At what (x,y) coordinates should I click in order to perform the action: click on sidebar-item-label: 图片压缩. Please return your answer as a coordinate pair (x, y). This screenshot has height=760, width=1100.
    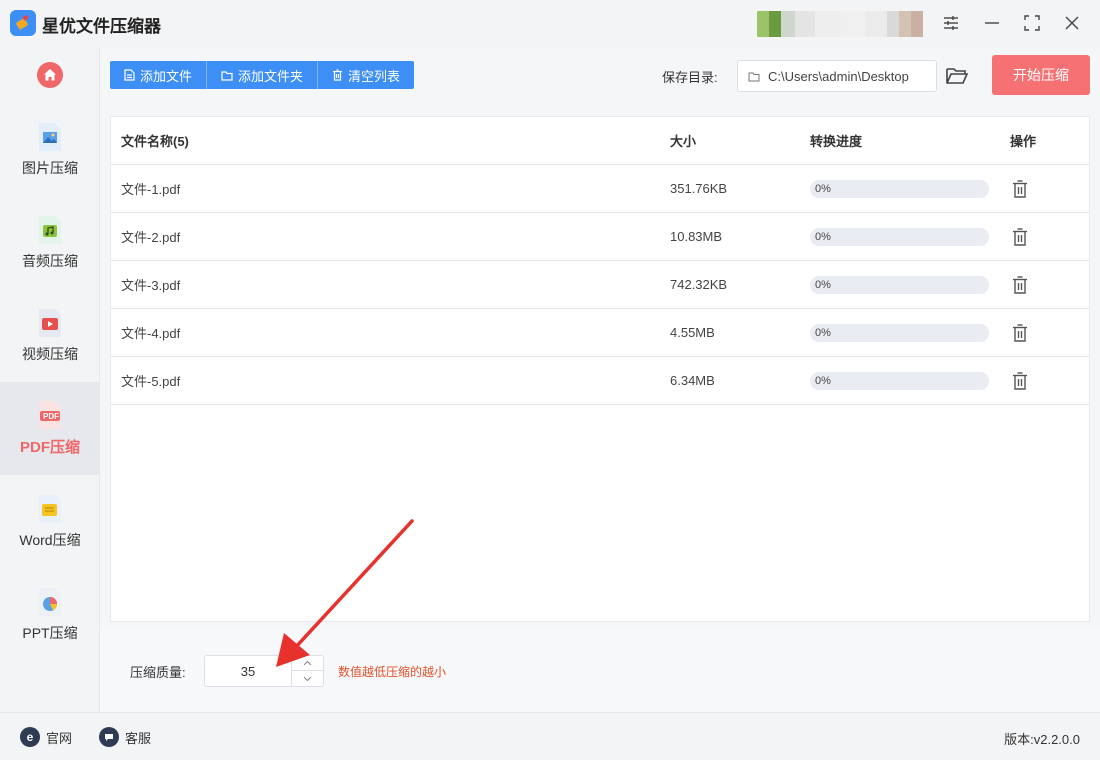
    Looking at the image, I should click on (50, 167).